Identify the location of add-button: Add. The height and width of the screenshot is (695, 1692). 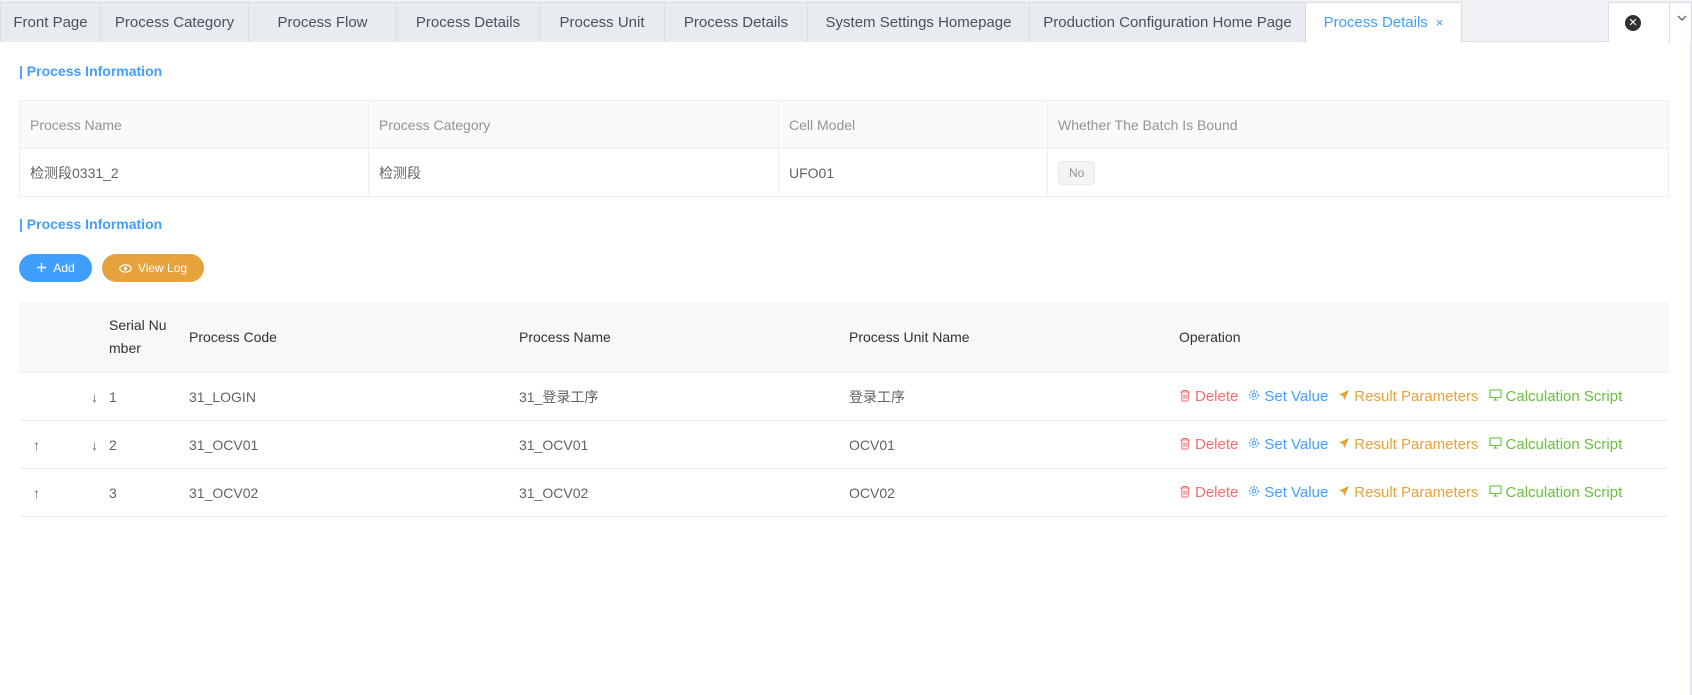
(55, 268).